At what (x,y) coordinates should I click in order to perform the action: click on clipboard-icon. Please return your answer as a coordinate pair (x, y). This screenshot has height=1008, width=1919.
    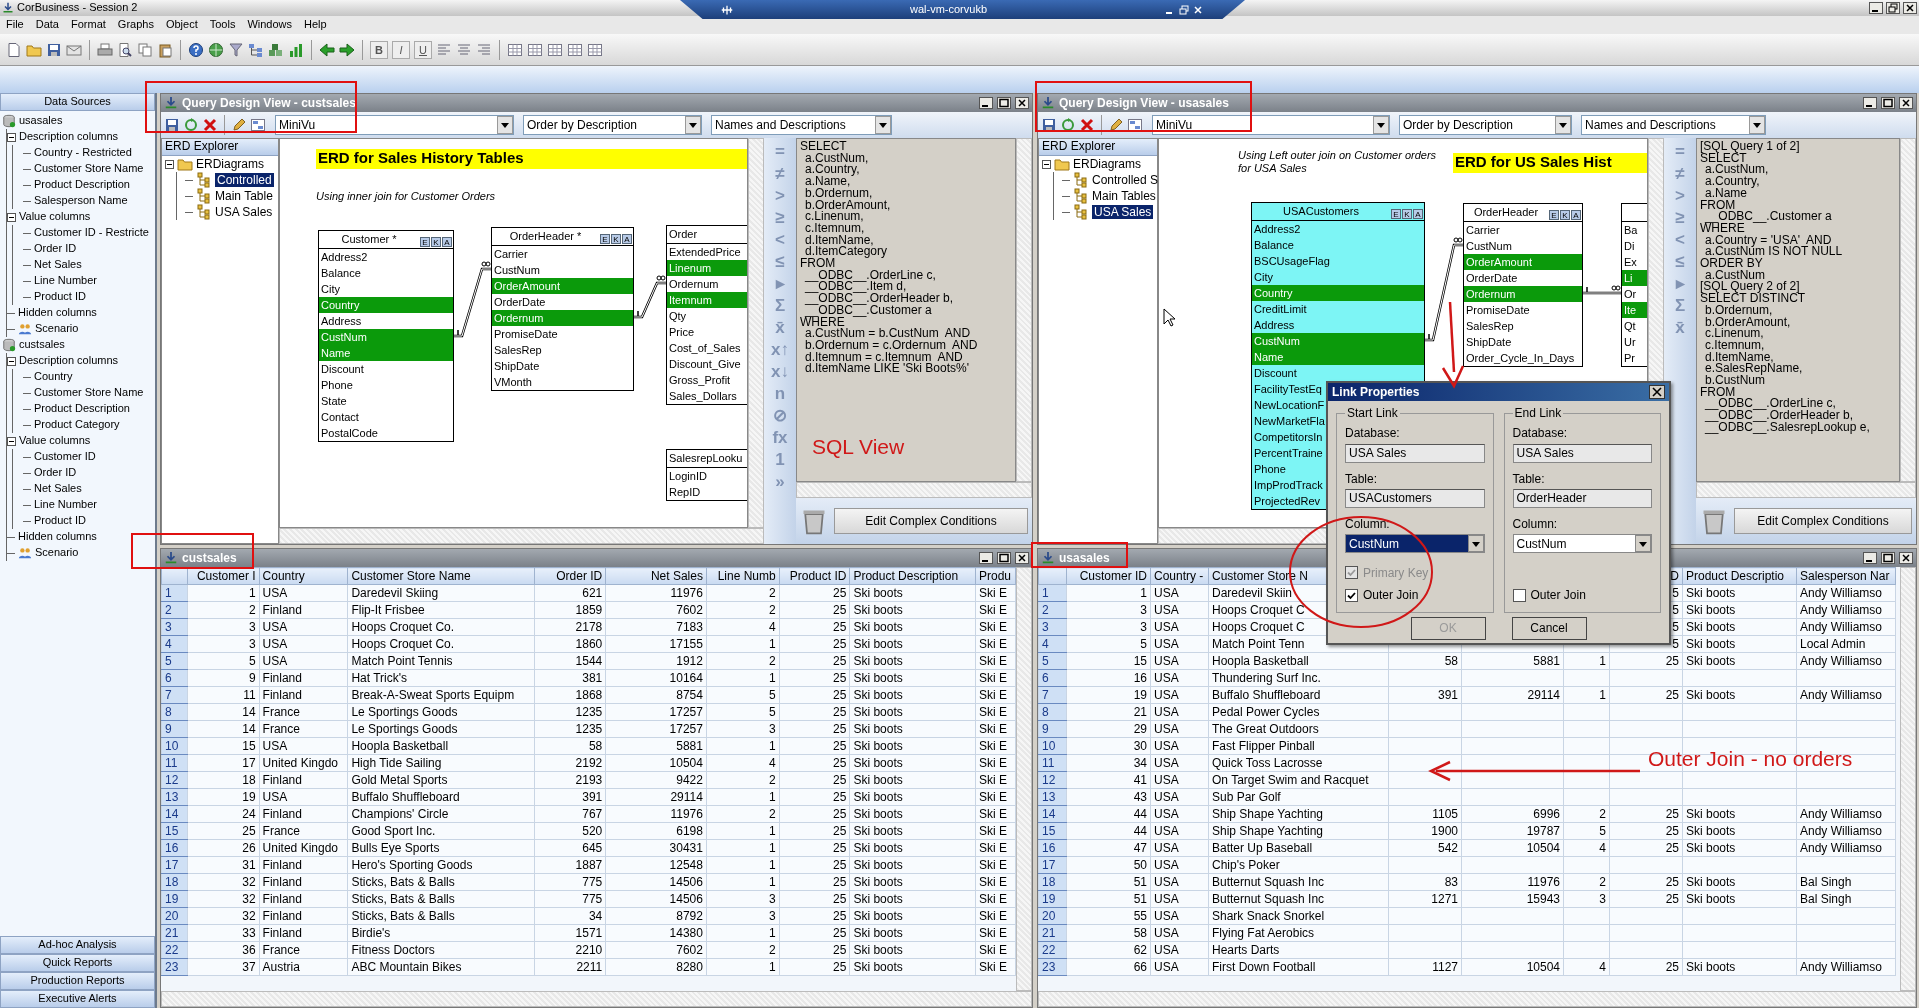
    Looking at the image, I should click on (165, 49).